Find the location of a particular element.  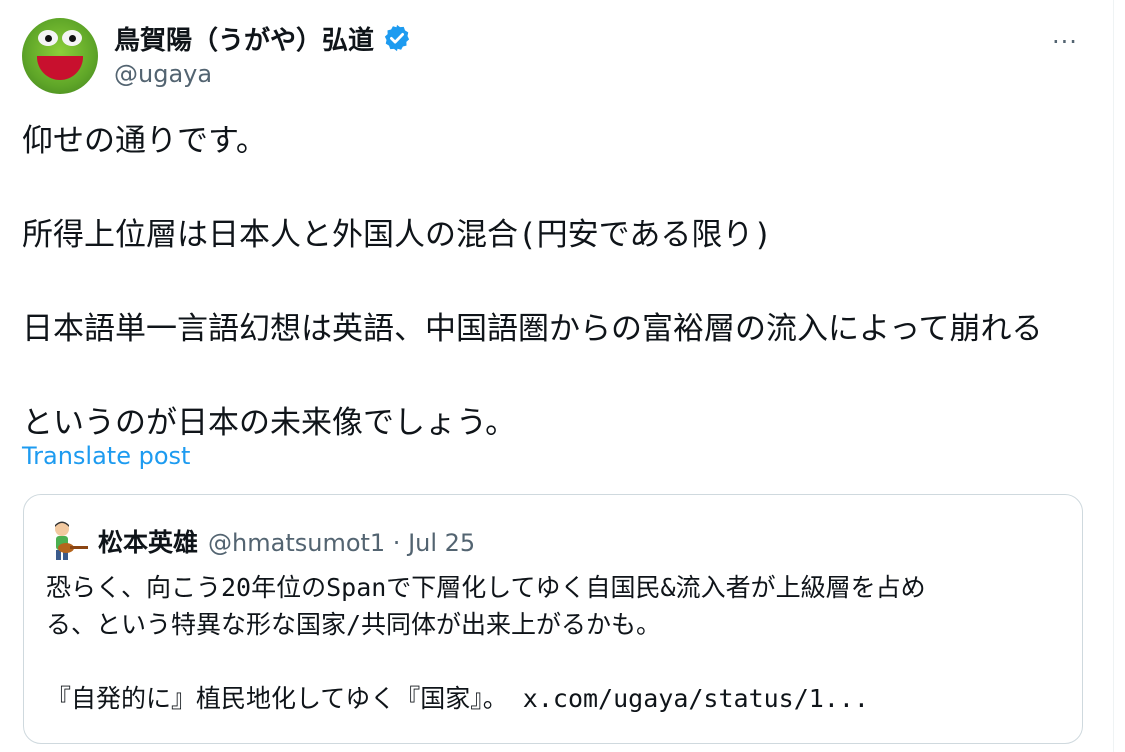

avatar-right-eye is located at coordinates (72, 38).